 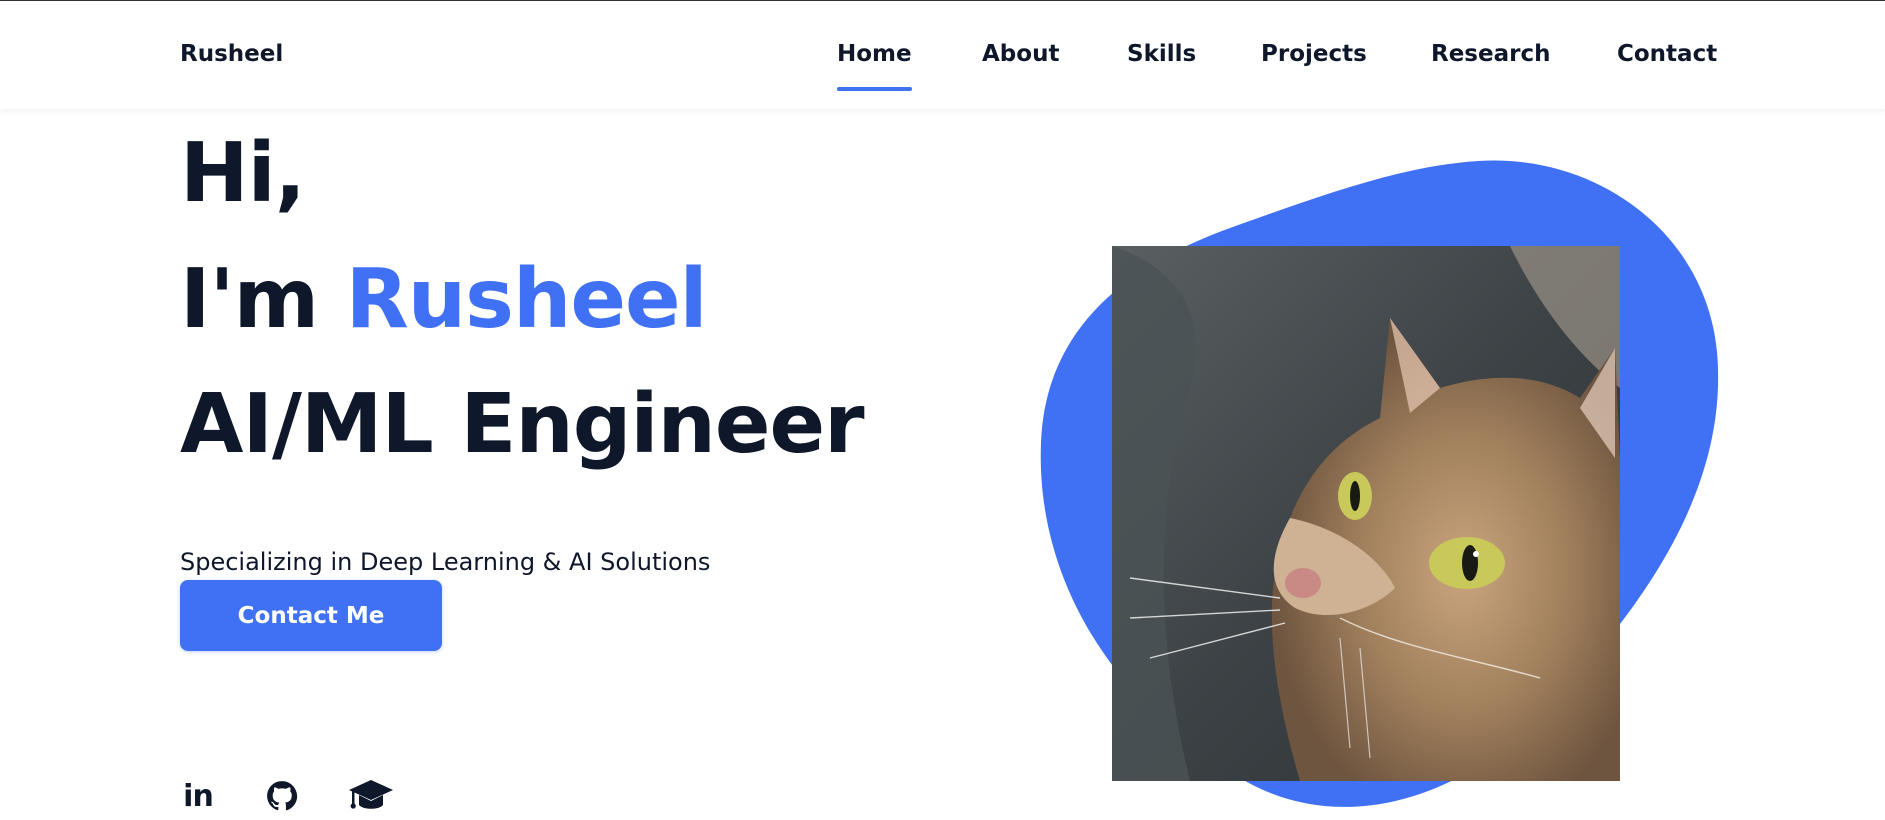 What do you see at coordinates (311, 615) in the screenshot?
I see `contact-me-button: Contact Me` at bounding box center [311, 615].